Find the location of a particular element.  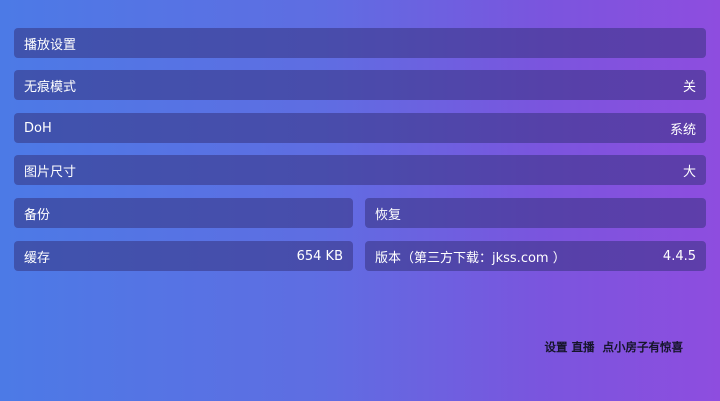

cache-row: 缓存 654 KB is located at coordinates (183, 256).